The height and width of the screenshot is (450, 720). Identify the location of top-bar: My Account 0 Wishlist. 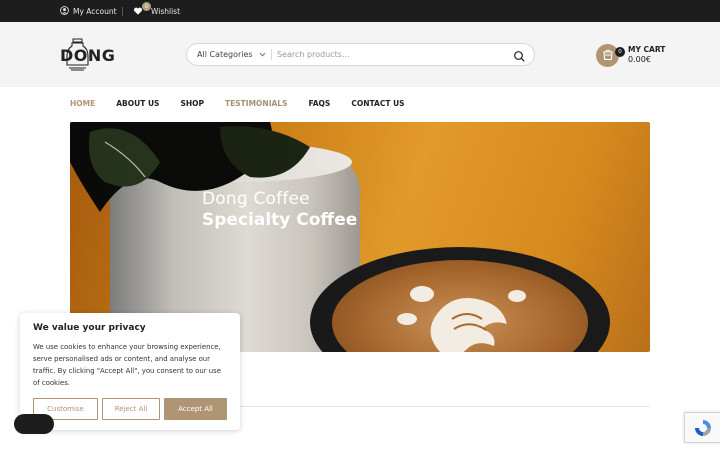
(360, 11).